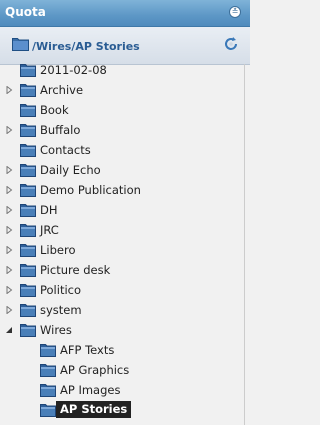 The height and width of the screenshot is (425, 320). I want to click on tree-item: Contacts, so click(125, 150).